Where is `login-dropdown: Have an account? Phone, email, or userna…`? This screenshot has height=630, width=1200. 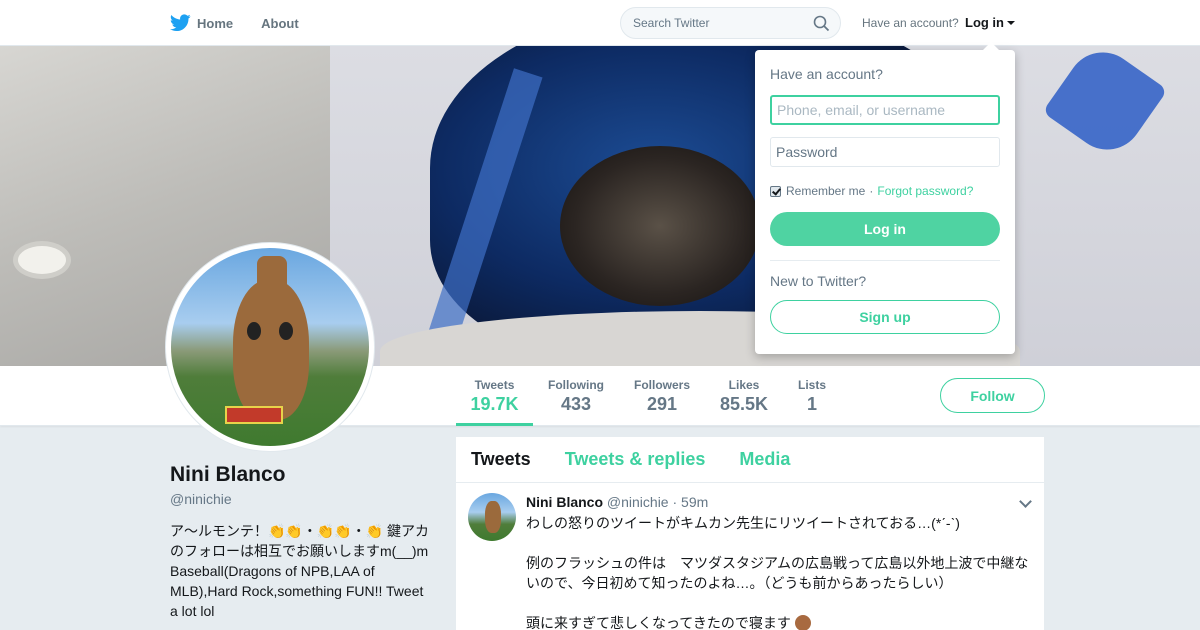
login-dropdown: Have an account? Phone, email, or userna… is located at coordinates (885, 198).